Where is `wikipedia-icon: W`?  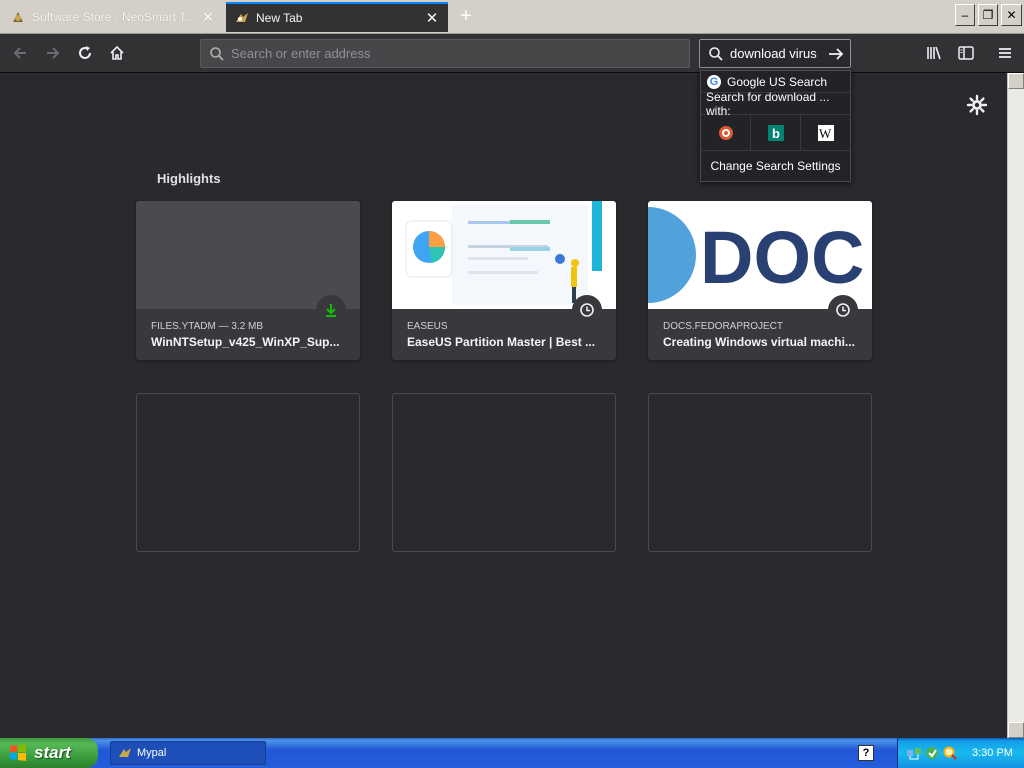
wikipedia-icon: W is located at coordinates (825, 132).